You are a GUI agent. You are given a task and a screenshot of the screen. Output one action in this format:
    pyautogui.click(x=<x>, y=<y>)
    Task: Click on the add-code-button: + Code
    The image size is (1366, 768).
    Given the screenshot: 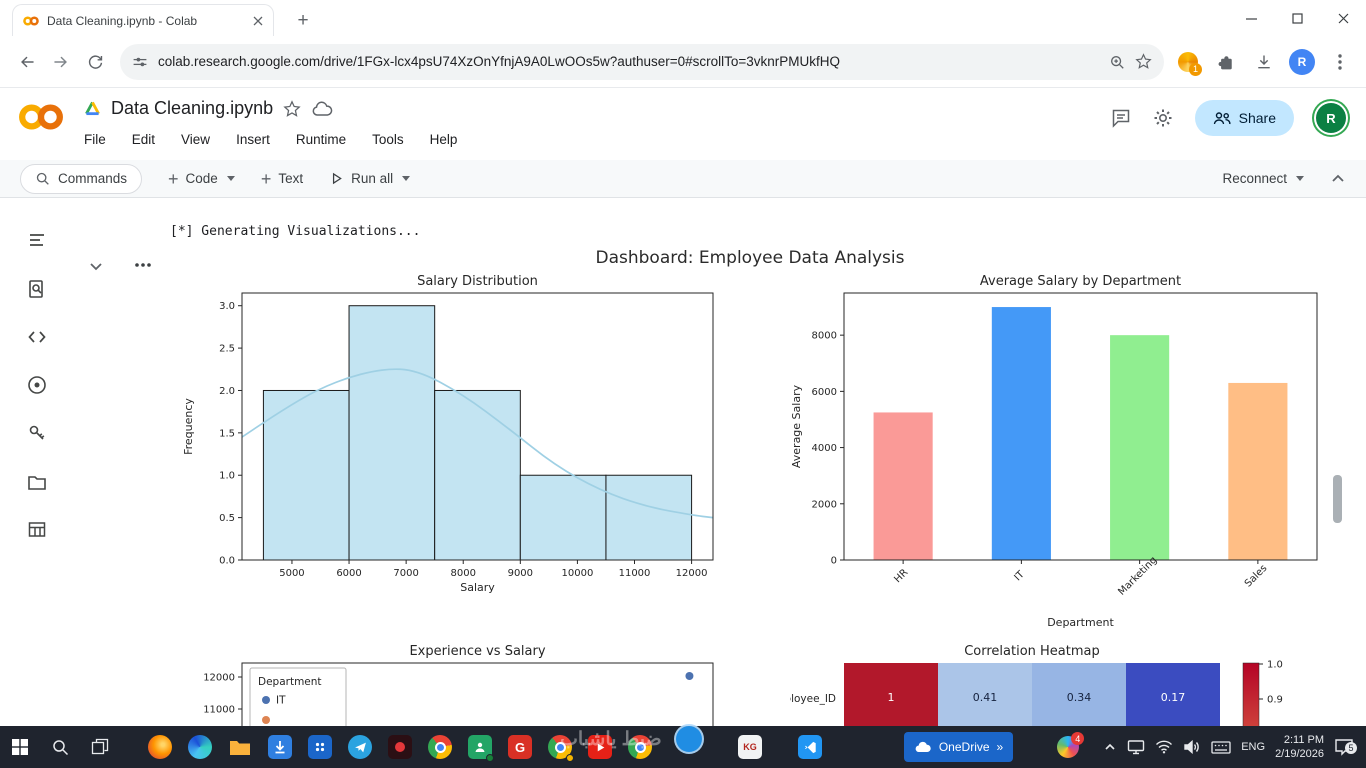 What is the action you would take?
    pyautogui.click(x=201, y=179)
    